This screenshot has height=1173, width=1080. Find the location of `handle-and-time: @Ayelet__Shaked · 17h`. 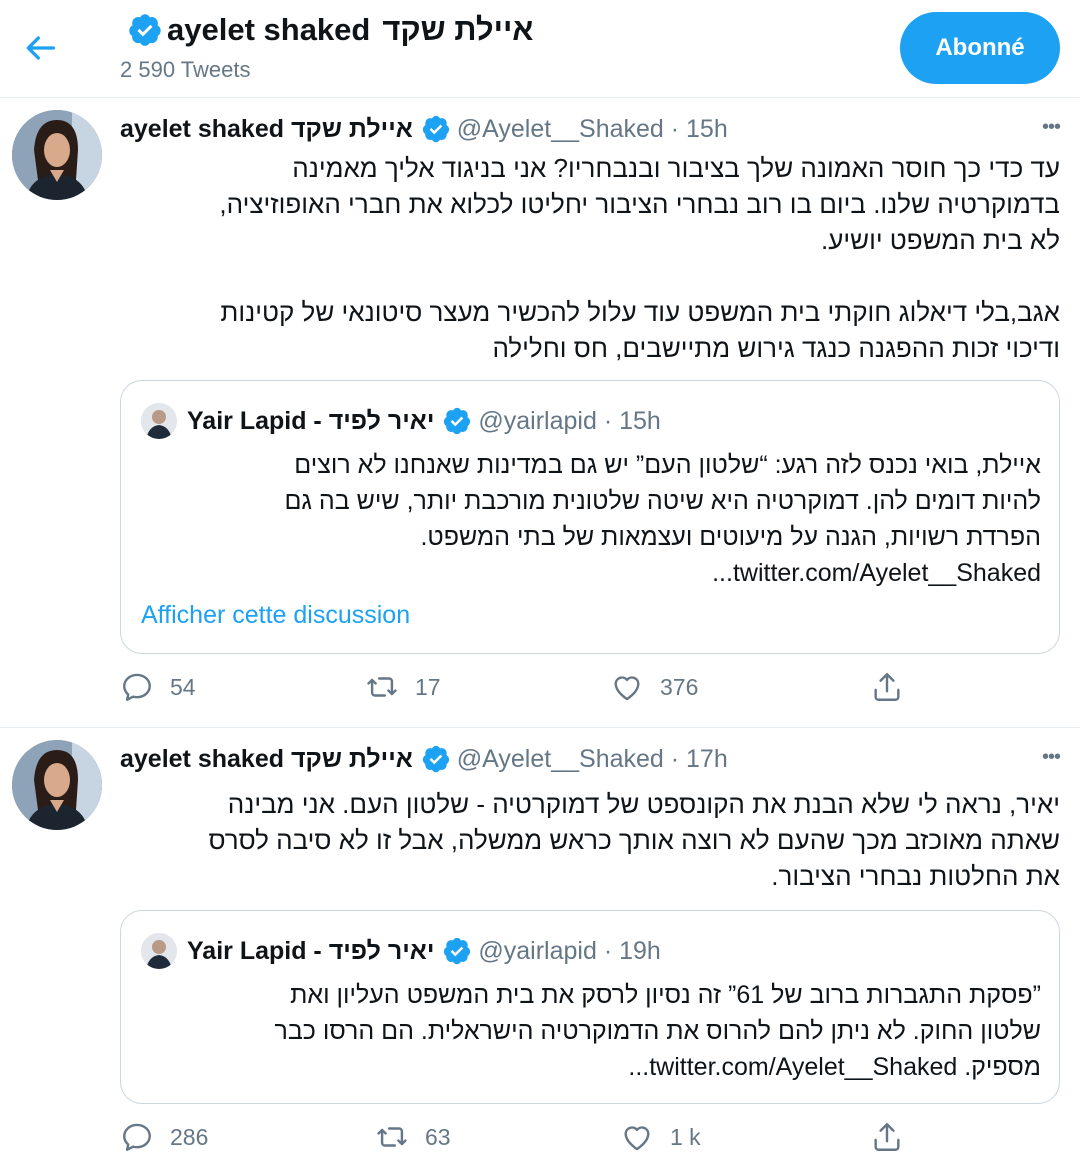

handle-and-time: @Ayelet__Shaked · 17h is located at coordinates (592, 759).